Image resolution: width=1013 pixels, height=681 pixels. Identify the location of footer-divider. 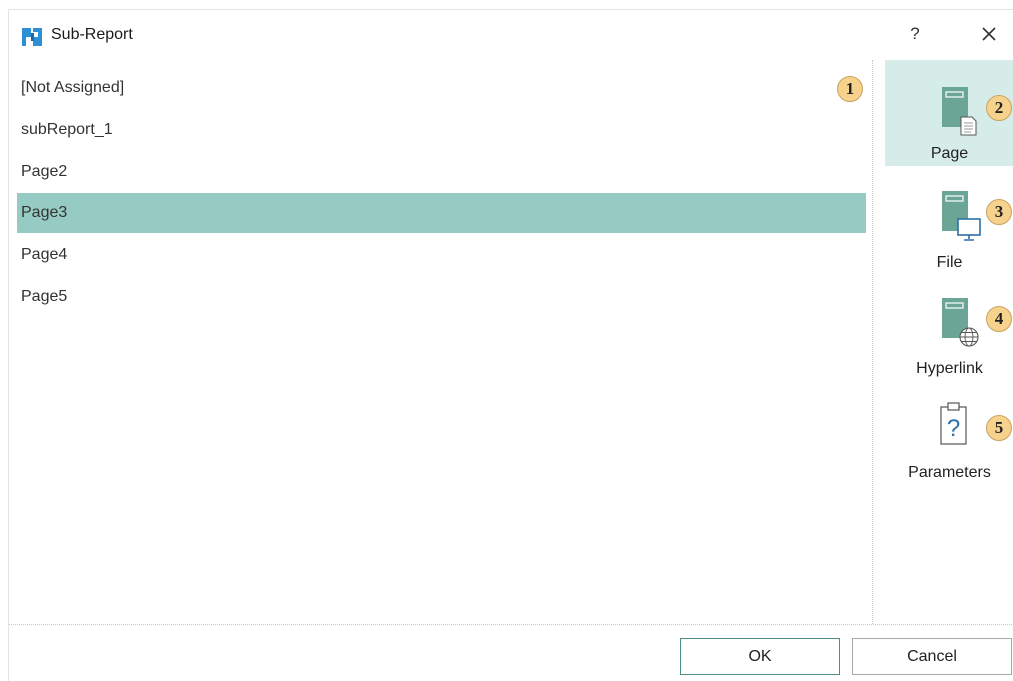
(511, 624).